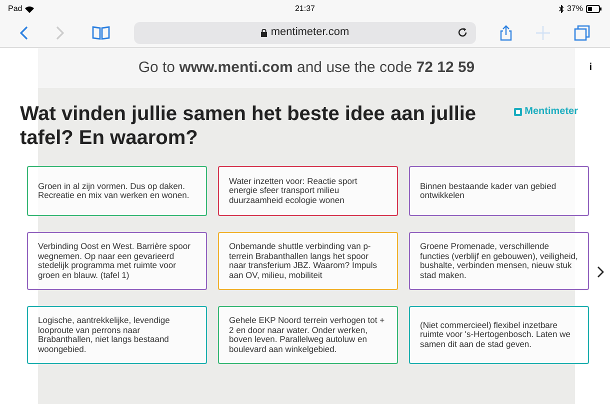 The width and height of the screenshot is (610, 404). What do you see at coordinates (263, 32) in the screenshot?
I see `lock-icon` at bounding box center [263, 32].